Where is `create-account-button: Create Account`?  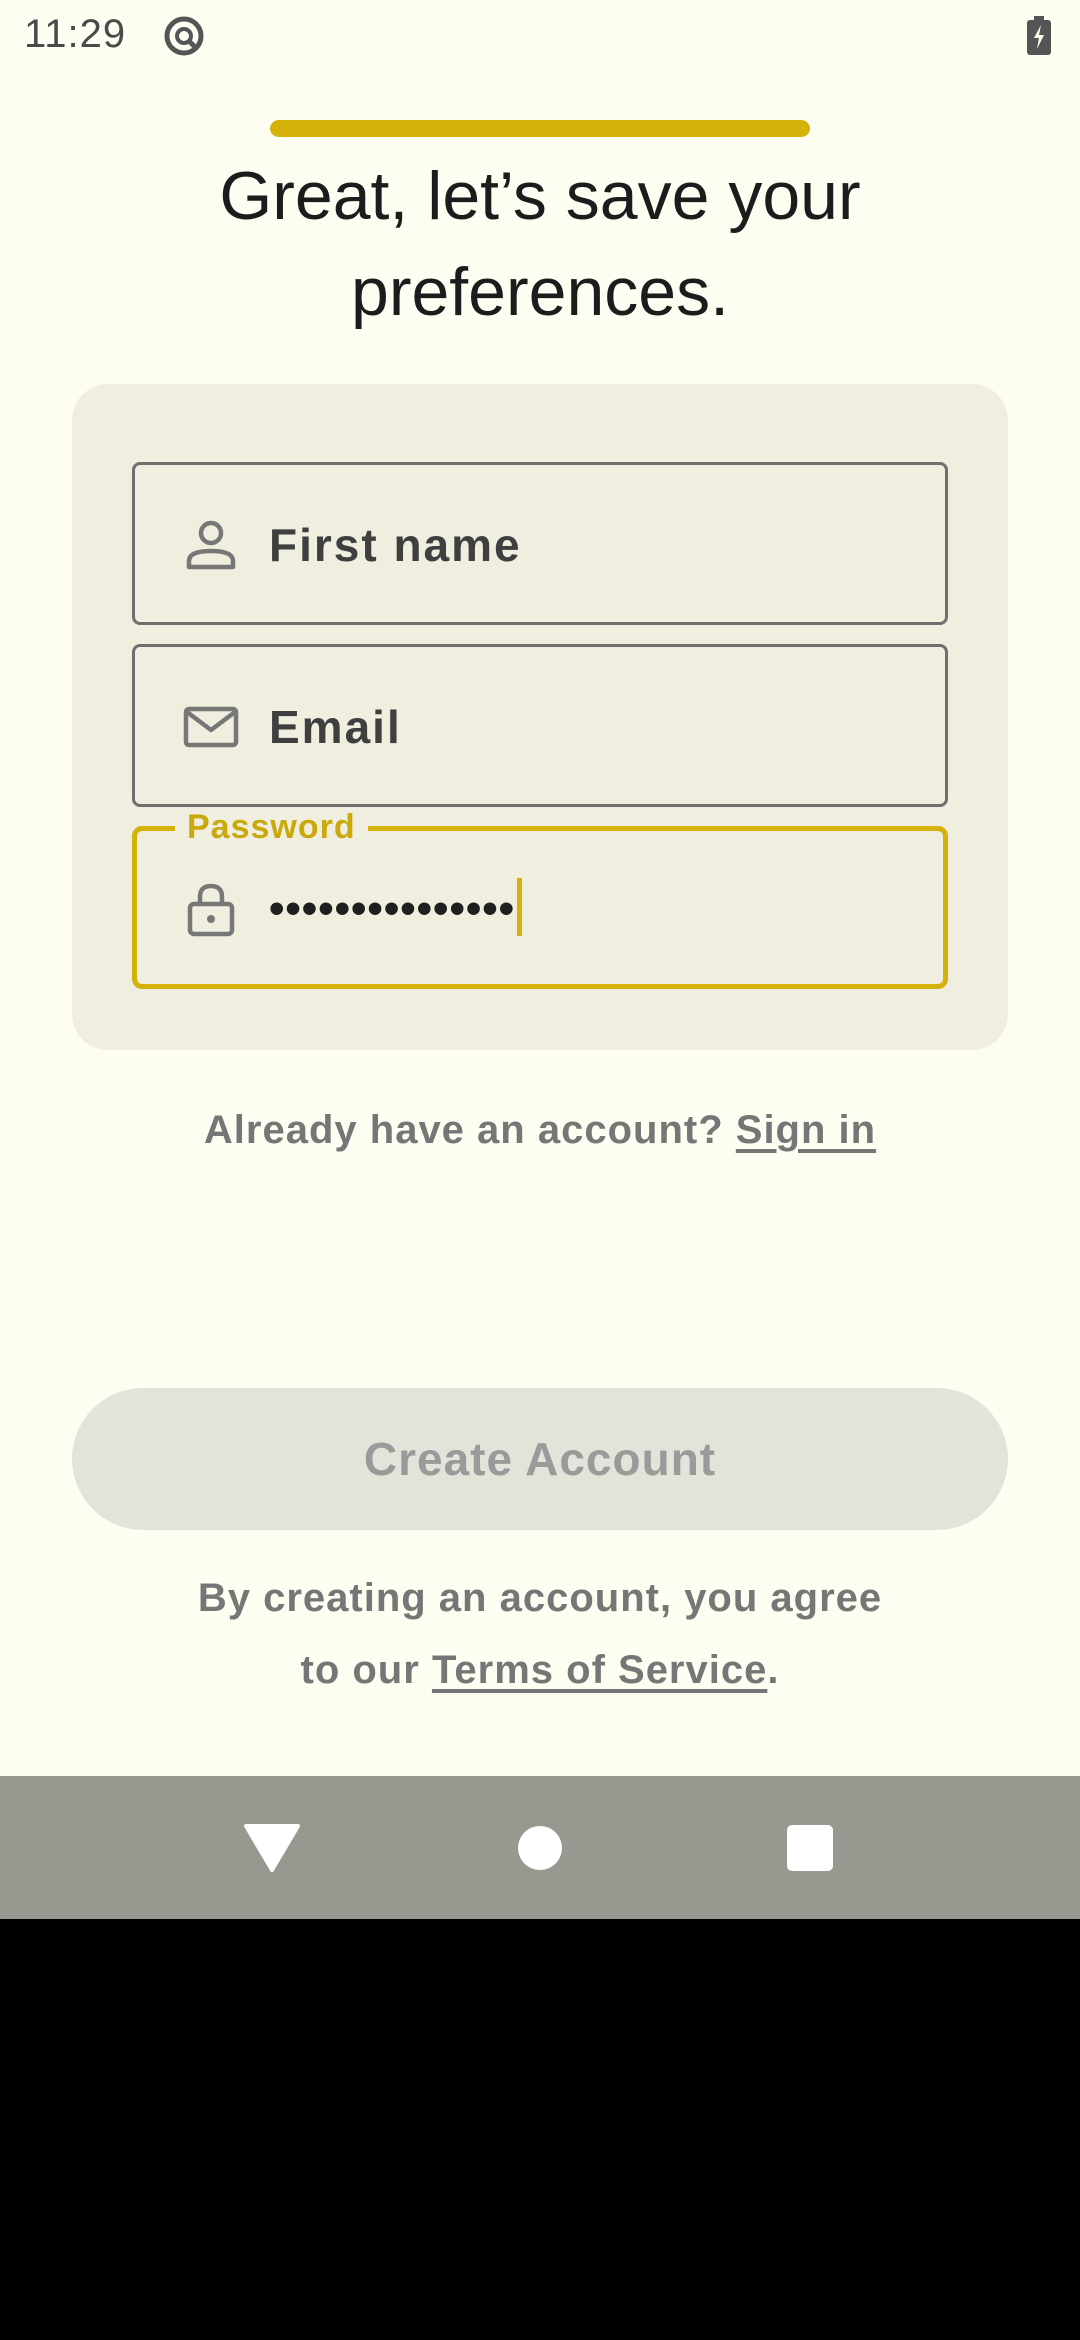
create-account-button: Create Account is located at coordinates (540, 1459).